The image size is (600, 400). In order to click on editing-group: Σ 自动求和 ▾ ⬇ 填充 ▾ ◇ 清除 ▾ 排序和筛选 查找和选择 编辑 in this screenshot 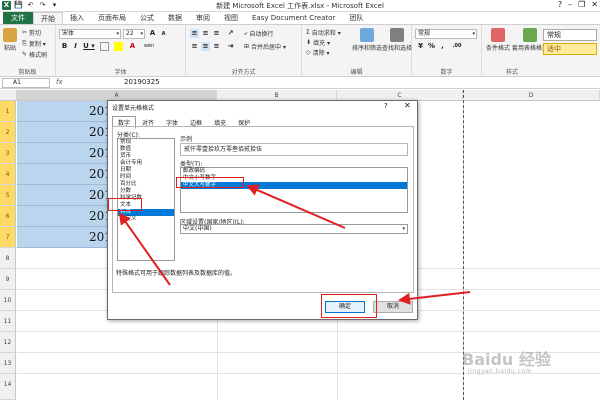, I will do `click(357, 51)`.